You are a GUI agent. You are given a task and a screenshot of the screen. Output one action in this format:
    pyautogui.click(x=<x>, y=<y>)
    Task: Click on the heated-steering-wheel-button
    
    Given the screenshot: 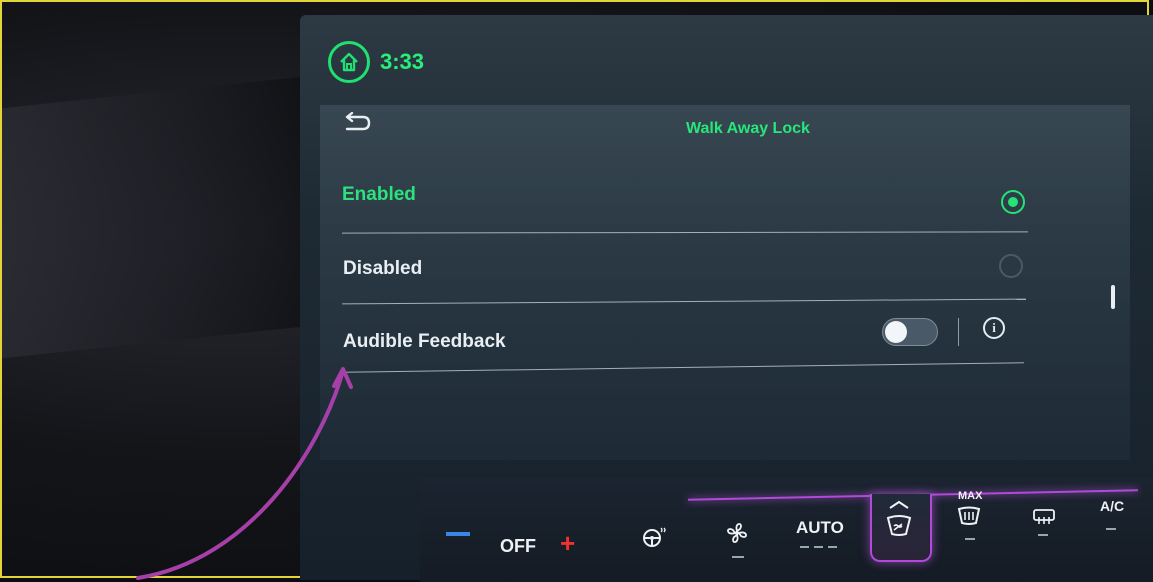 What is the action you would take?
    pyautogui.click(x=654, y=539)
    